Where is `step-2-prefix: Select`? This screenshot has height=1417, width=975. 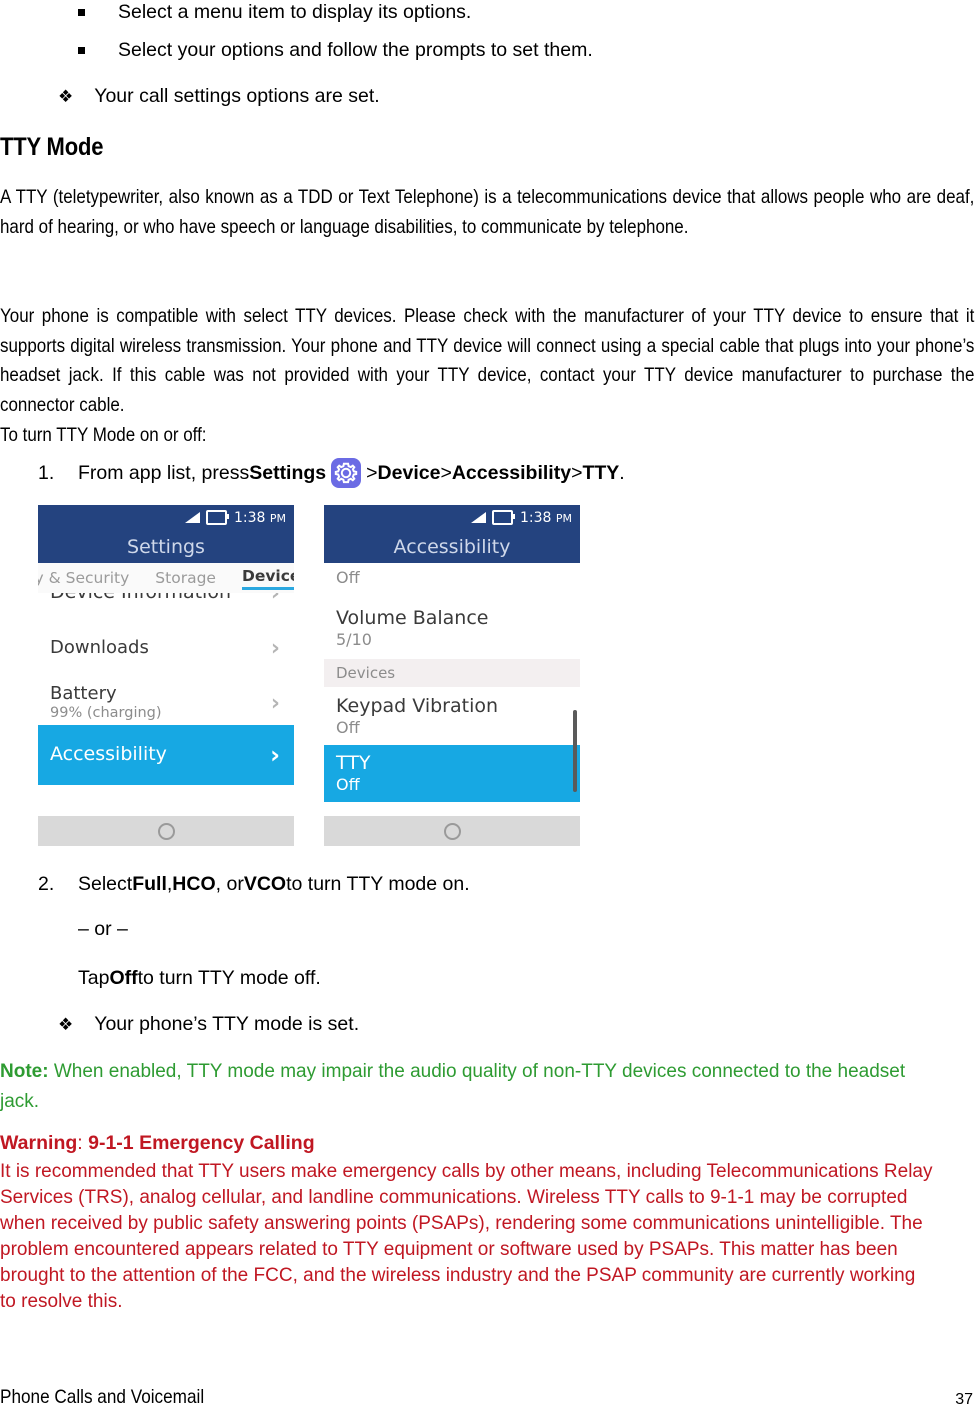
step-2-prefix: Select is located at coordinates (105, 884).